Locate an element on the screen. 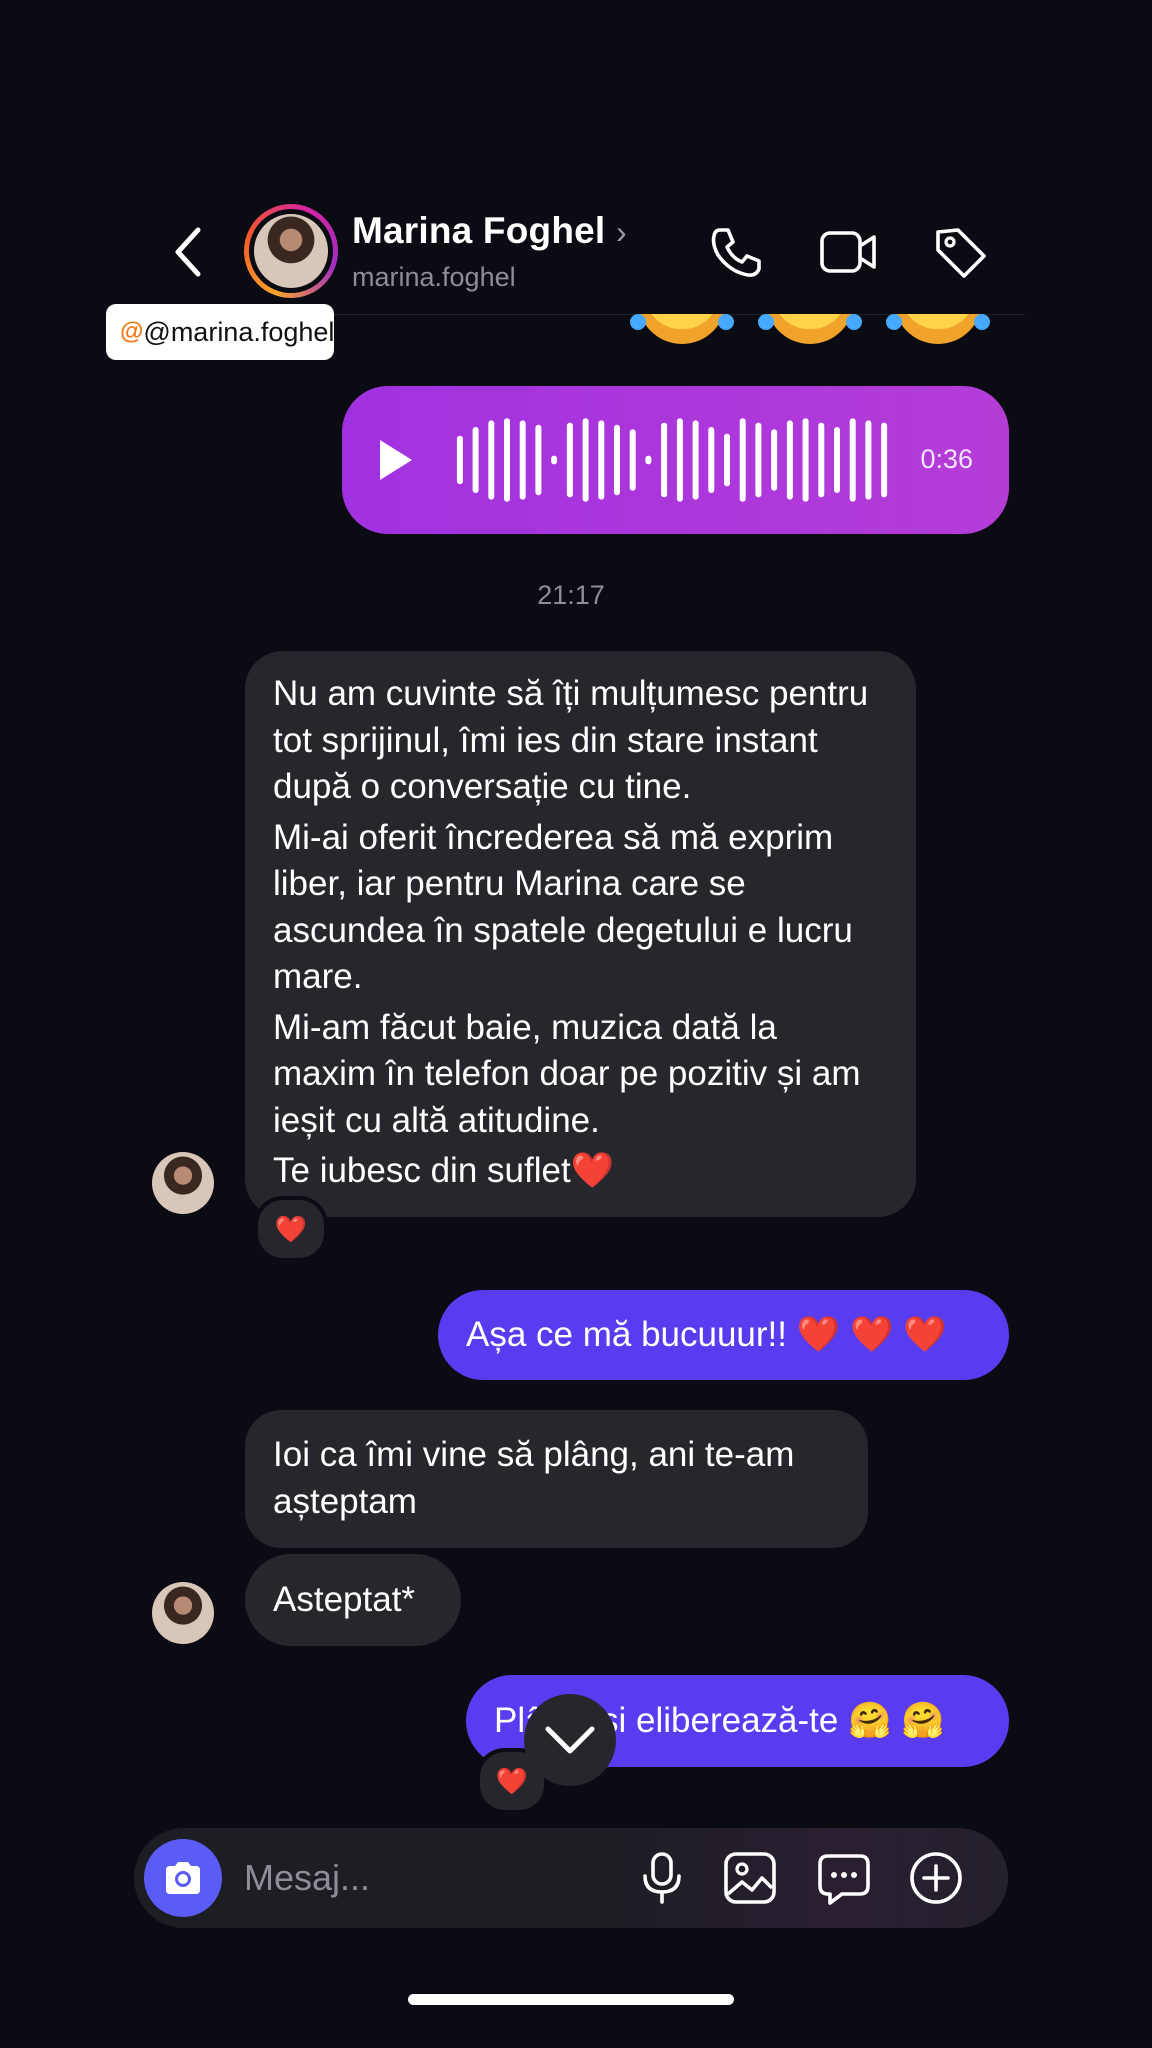 The height and width of the screenshot is (2048, 1152). handle-tooltip: @ @marina.foghel is located at coordinates (220, 332).